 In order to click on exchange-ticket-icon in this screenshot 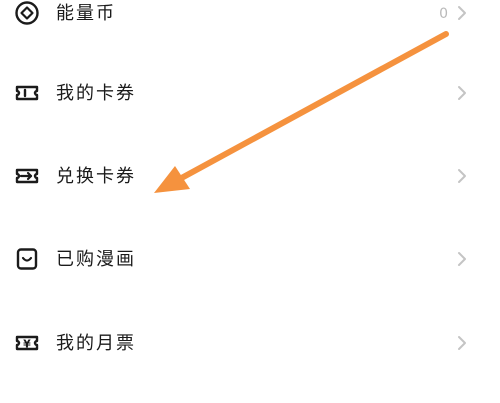, I will do `click(27, 176)`.